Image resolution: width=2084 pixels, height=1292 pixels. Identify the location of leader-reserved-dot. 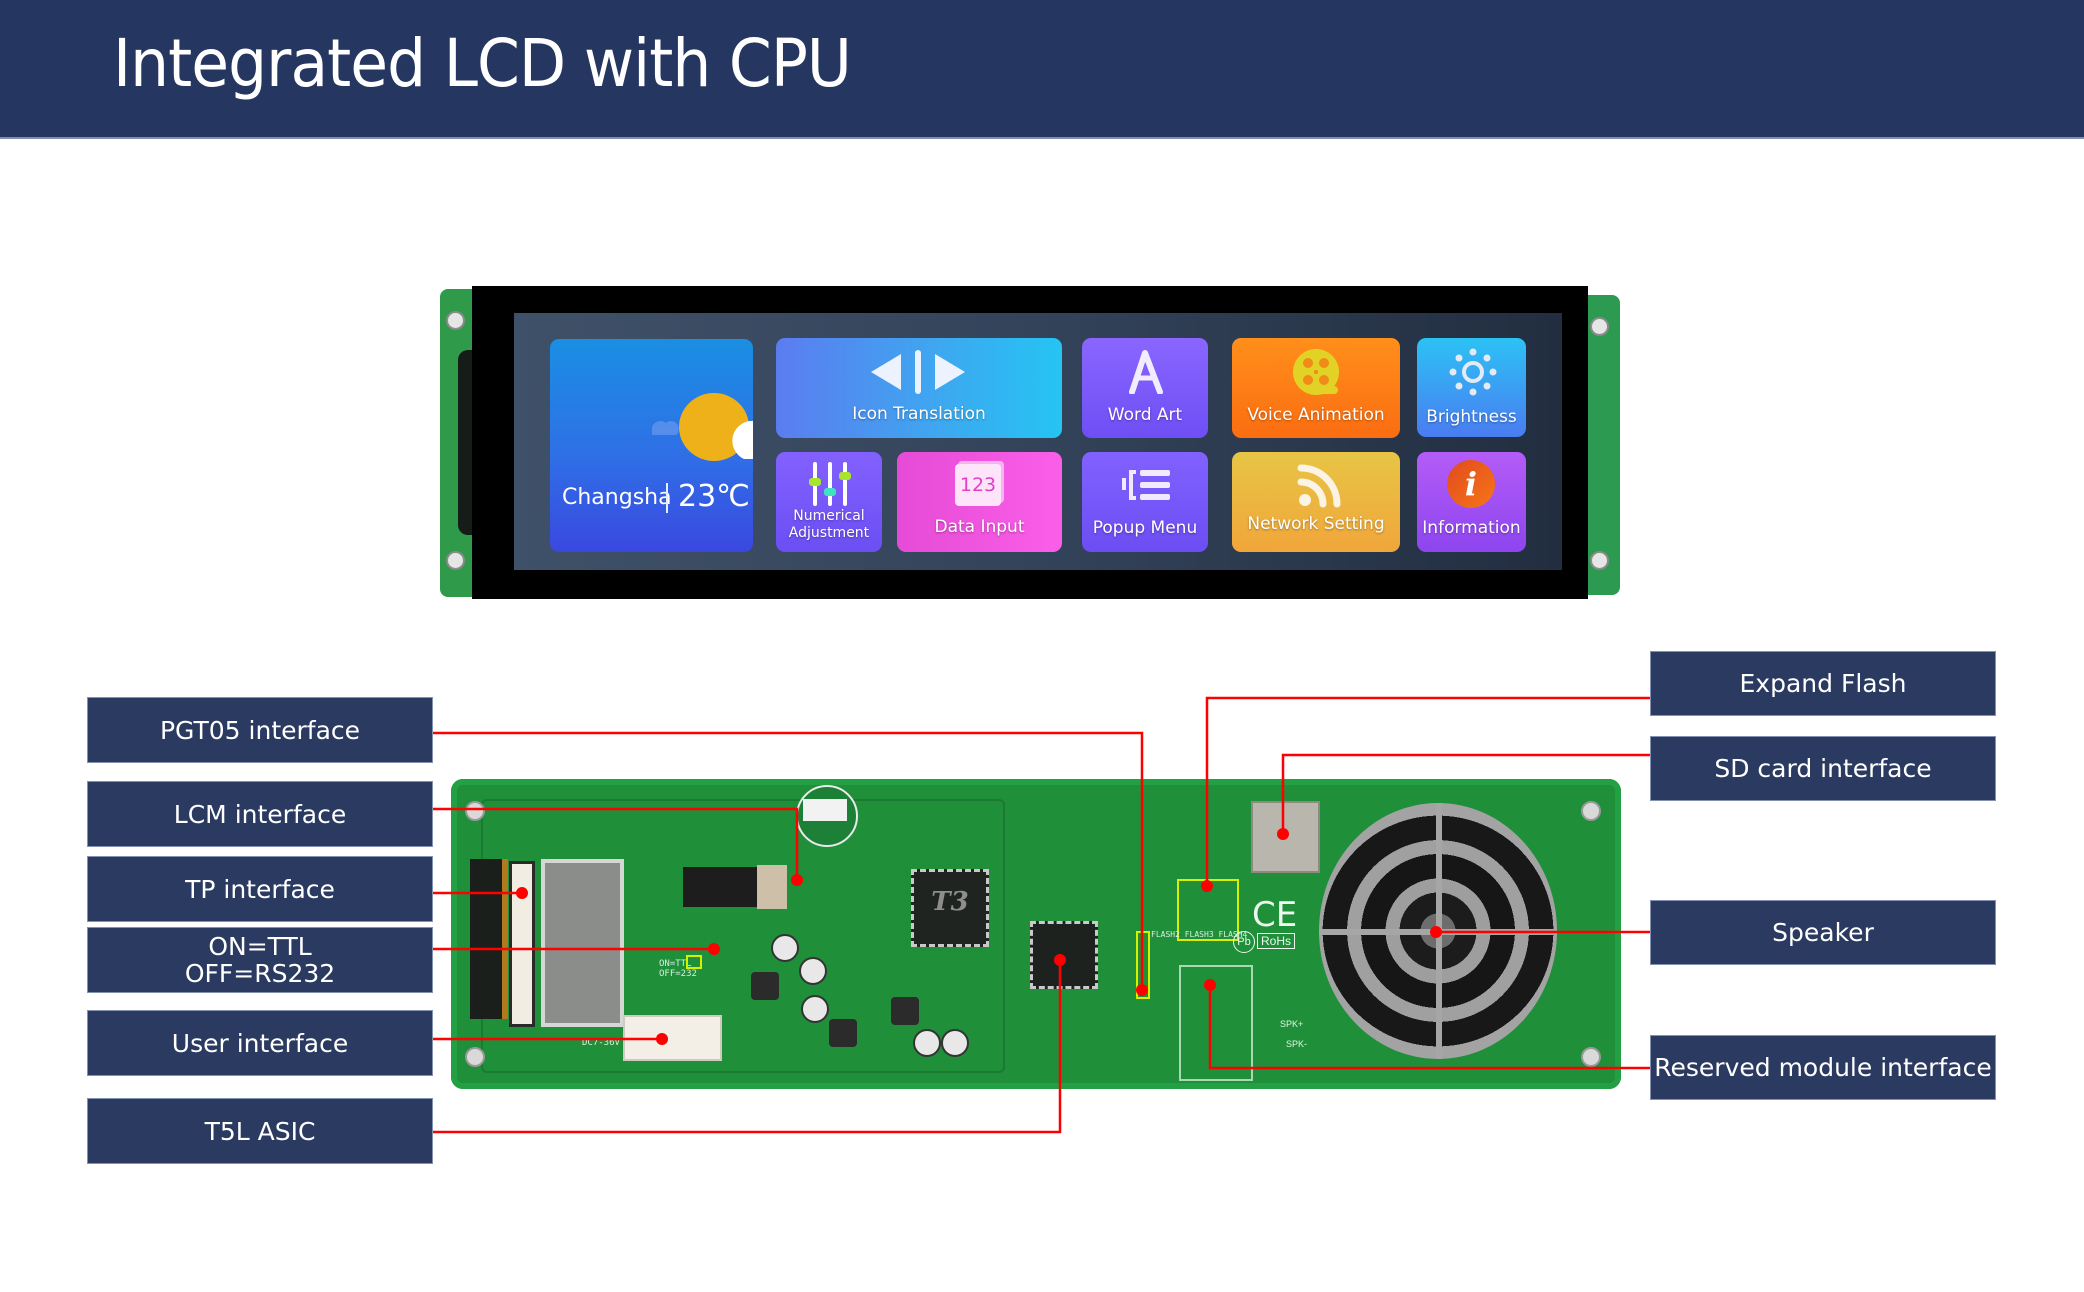
(1210, 985).